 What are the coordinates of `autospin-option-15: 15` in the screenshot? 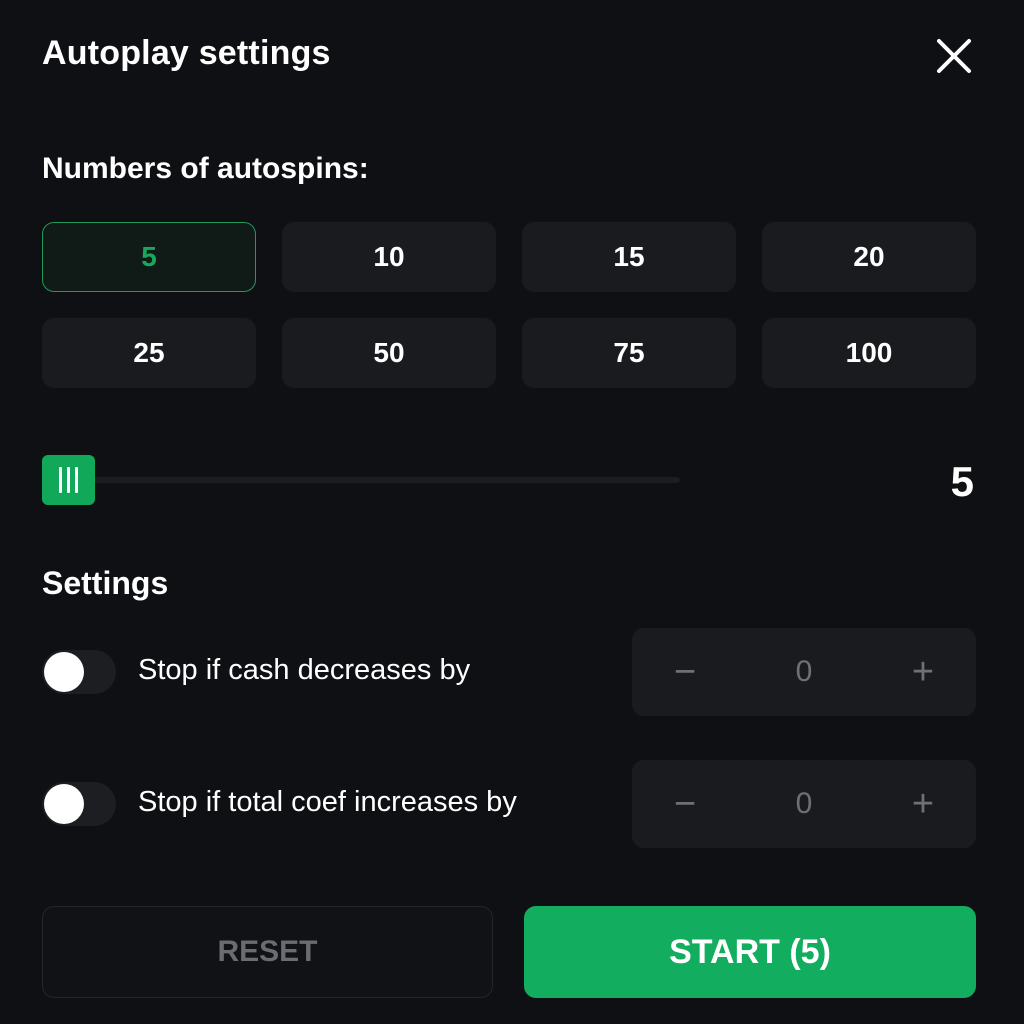 It's located at (629, 257).